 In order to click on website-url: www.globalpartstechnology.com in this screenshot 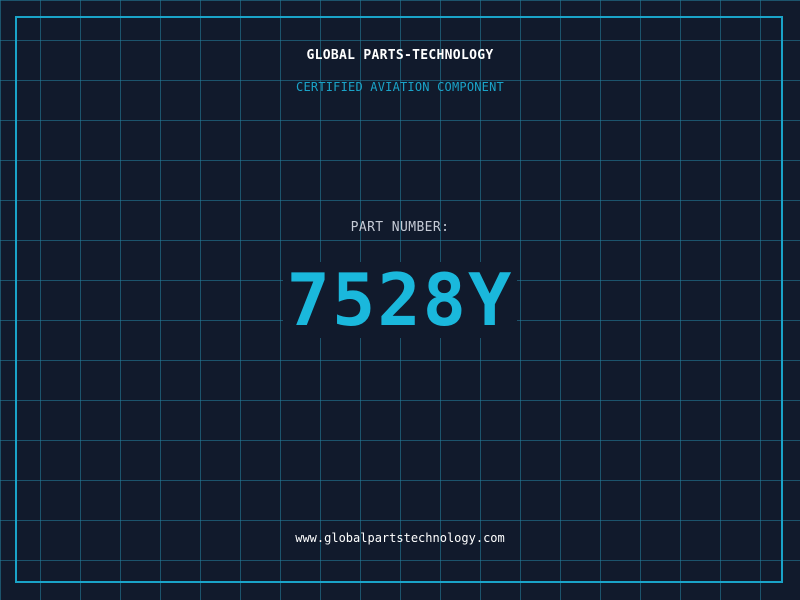, I will do `click(400, 538)`.